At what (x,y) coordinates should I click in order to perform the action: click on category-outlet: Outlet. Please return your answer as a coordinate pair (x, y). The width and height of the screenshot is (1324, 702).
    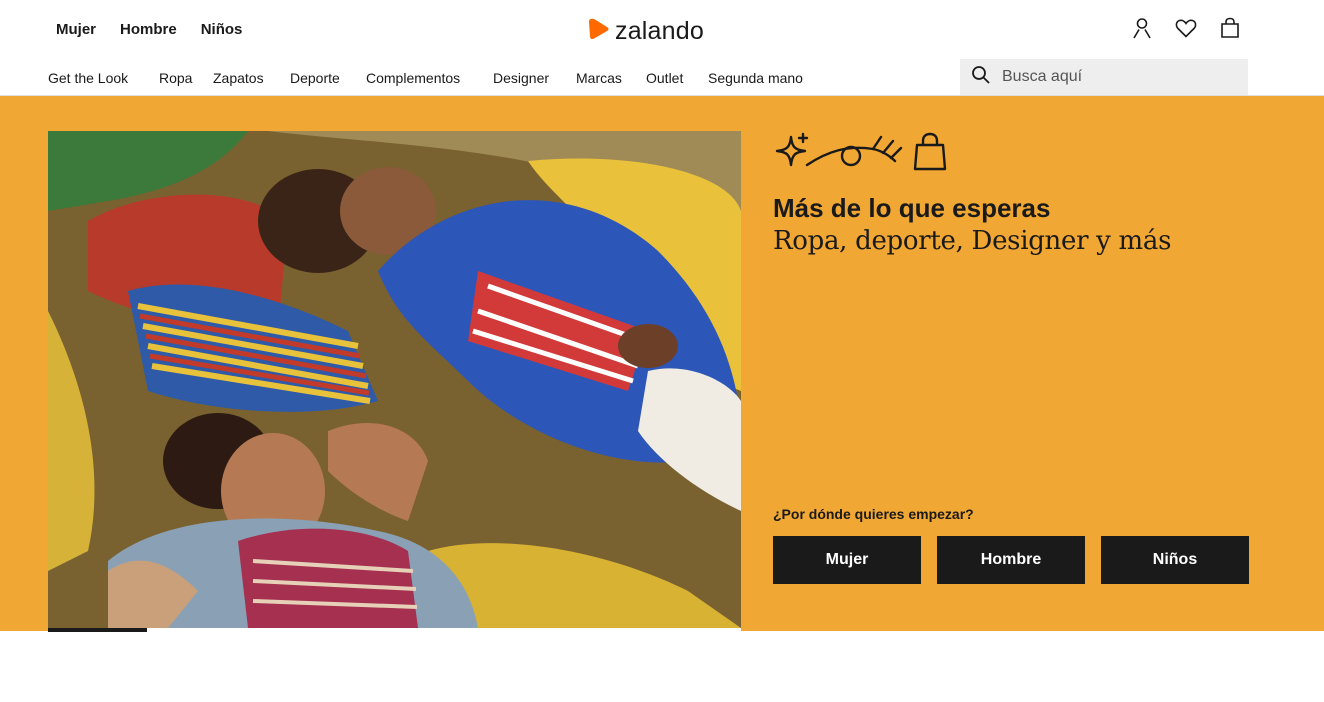
    Looking at the image, I should click on (664, 78).